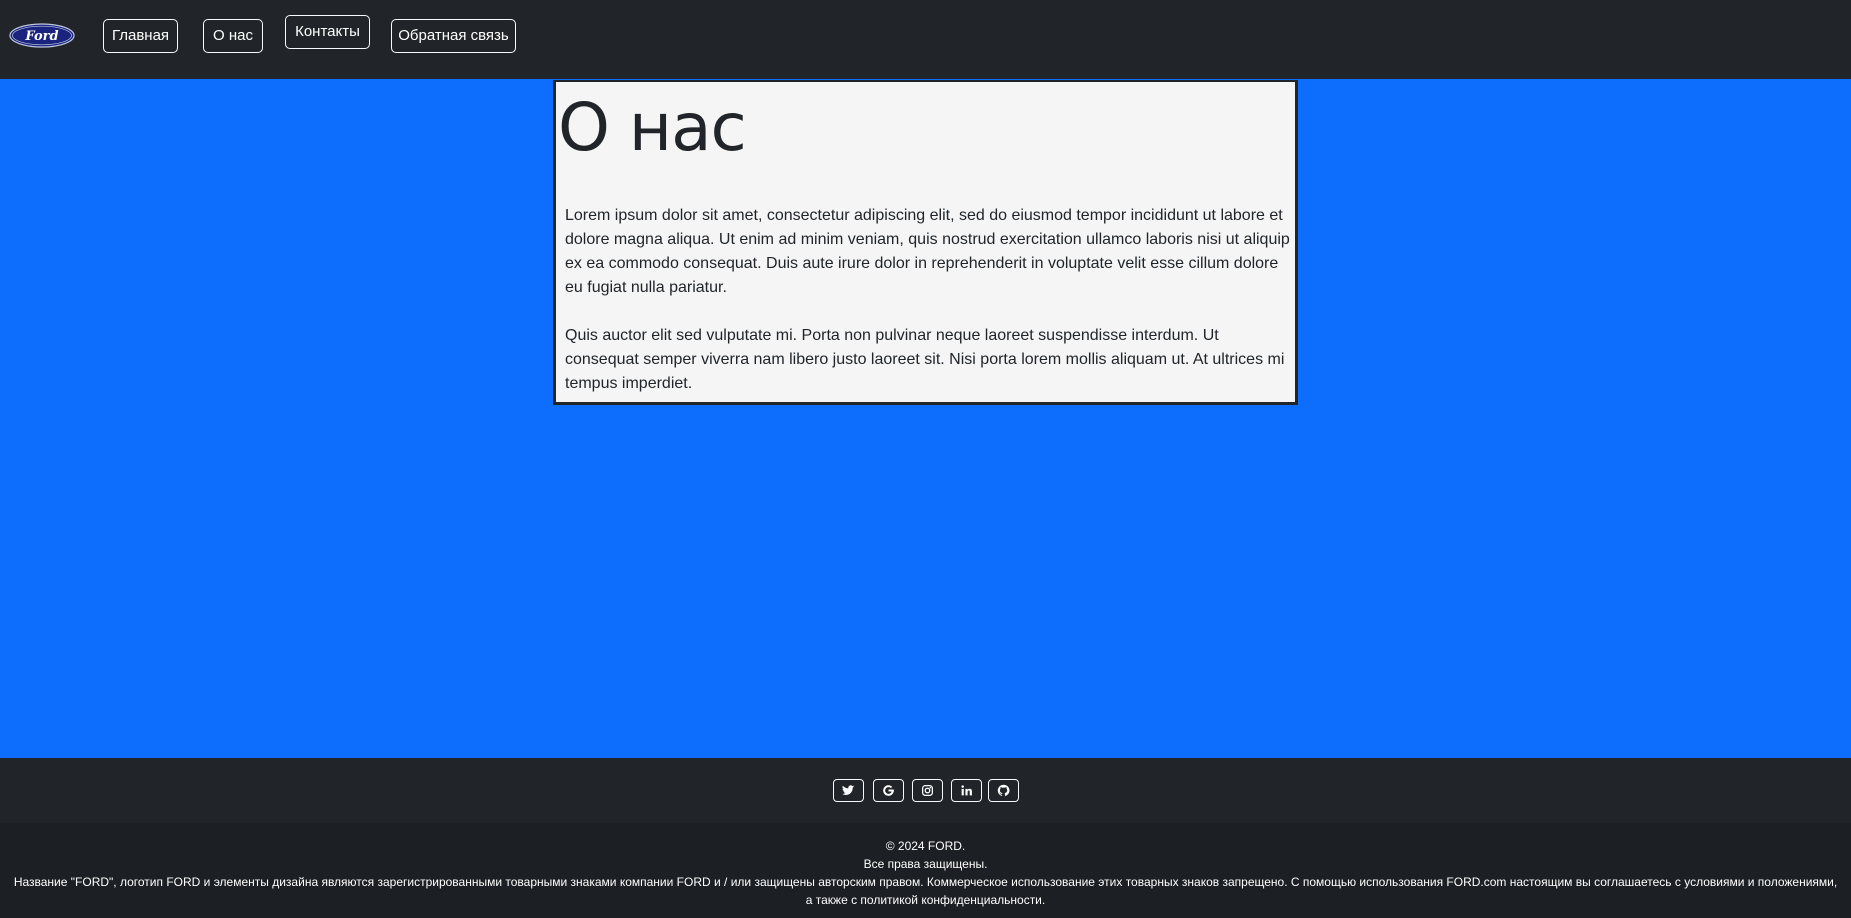  I want to click on github-button, so click(1003, 790).